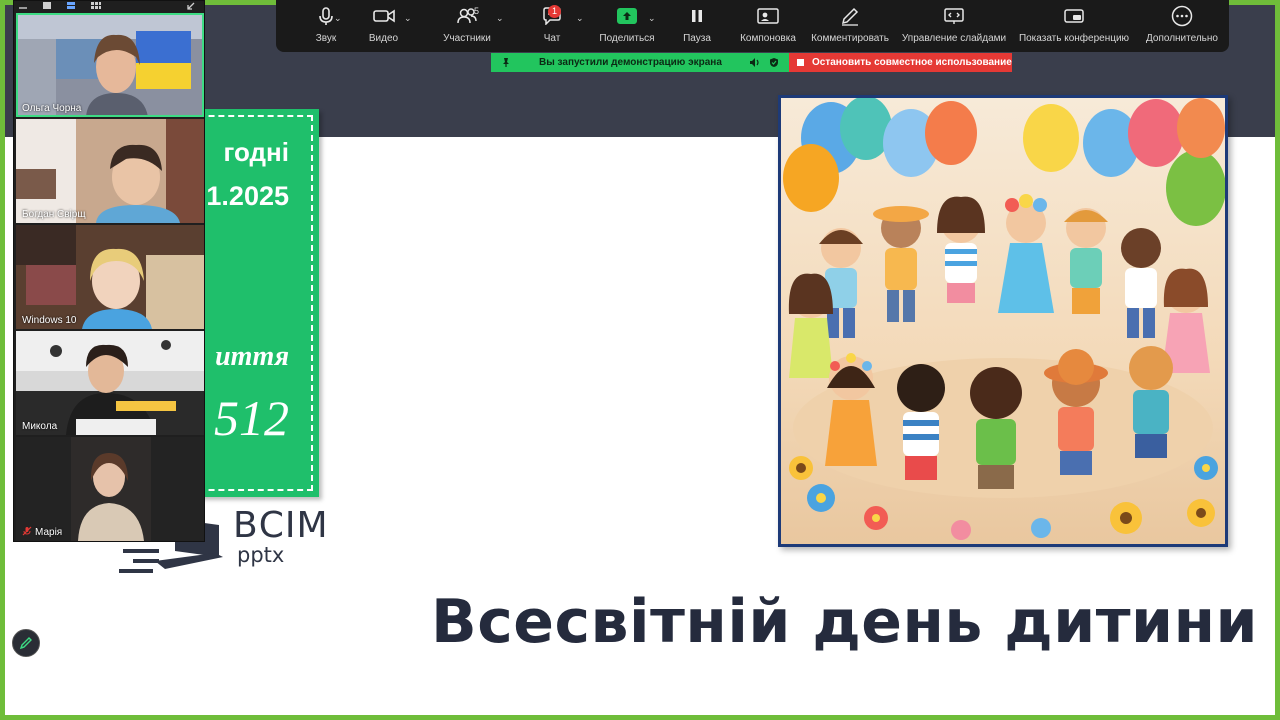 This screenshot has width=1280, height=720. I want to click on slide-control-icon, so click(954, 16).